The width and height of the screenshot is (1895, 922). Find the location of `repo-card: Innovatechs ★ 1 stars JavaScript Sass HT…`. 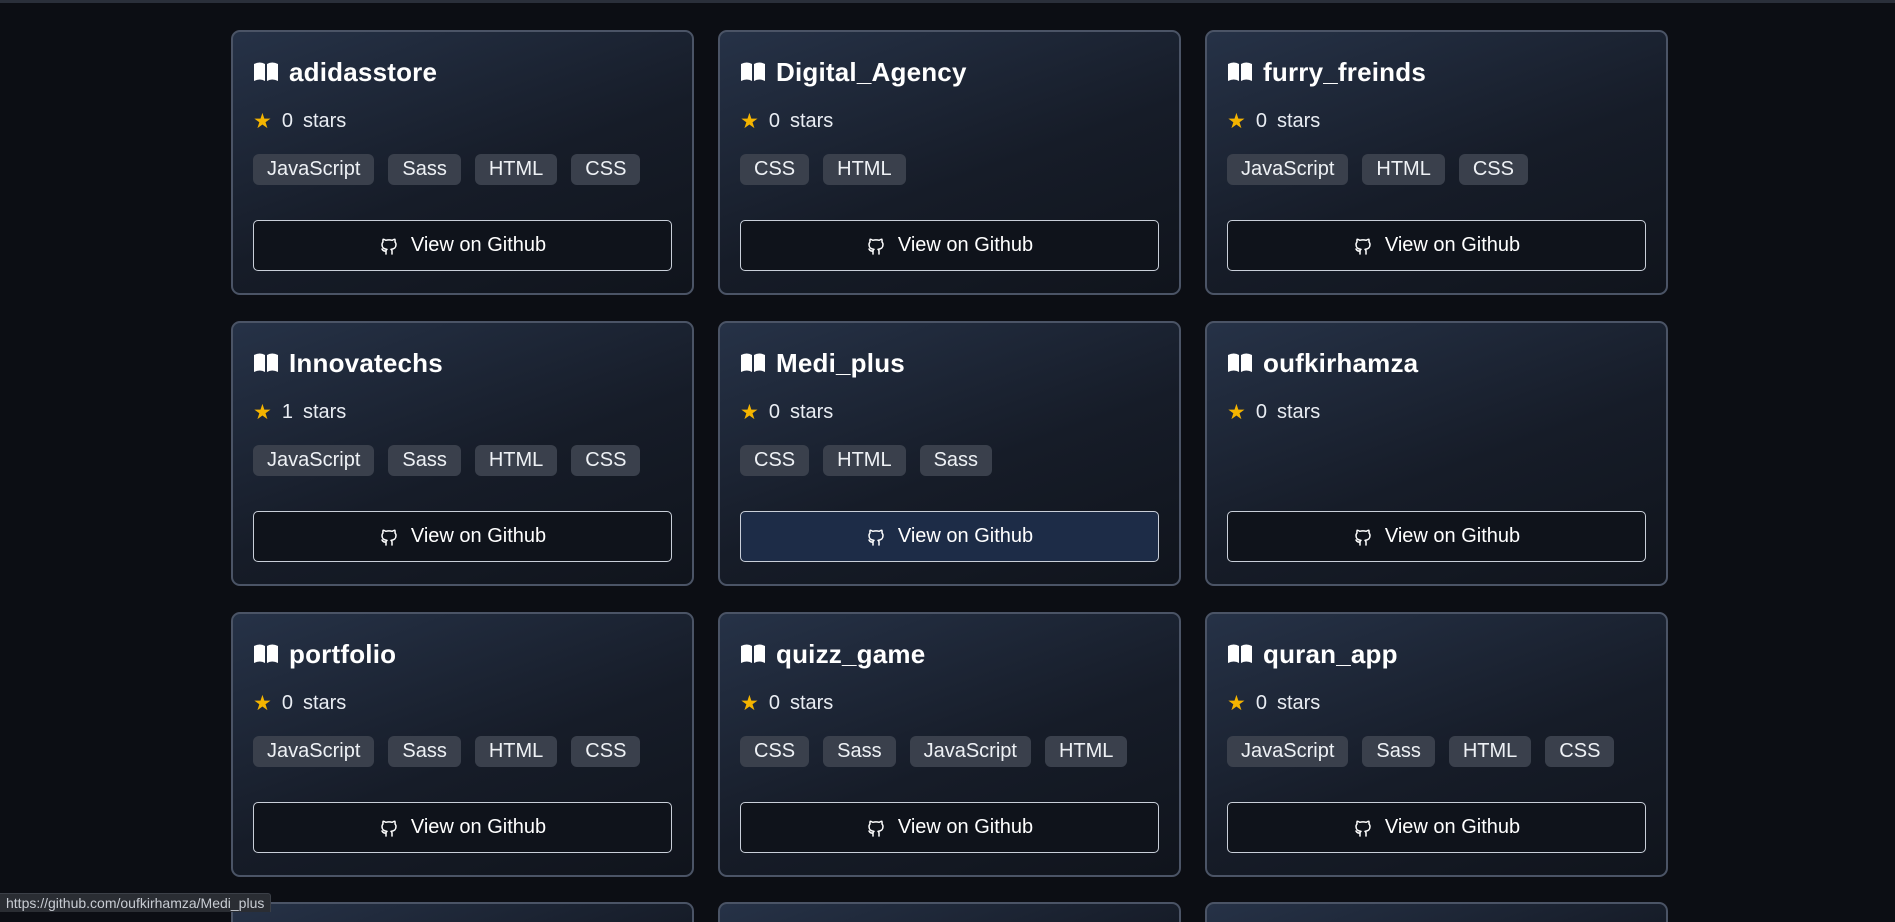

repo-card: Innovatechs ★ 1 stars JavaScript Sass HT… is located at coordinates (462, 453).